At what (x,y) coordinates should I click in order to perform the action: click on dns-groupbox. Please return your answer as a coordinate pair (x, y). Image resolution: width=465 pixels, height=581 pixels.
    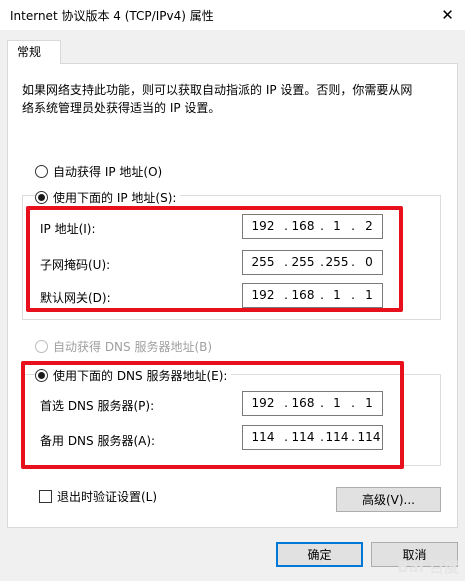
    Looking at the image, I should click on (231, 420).